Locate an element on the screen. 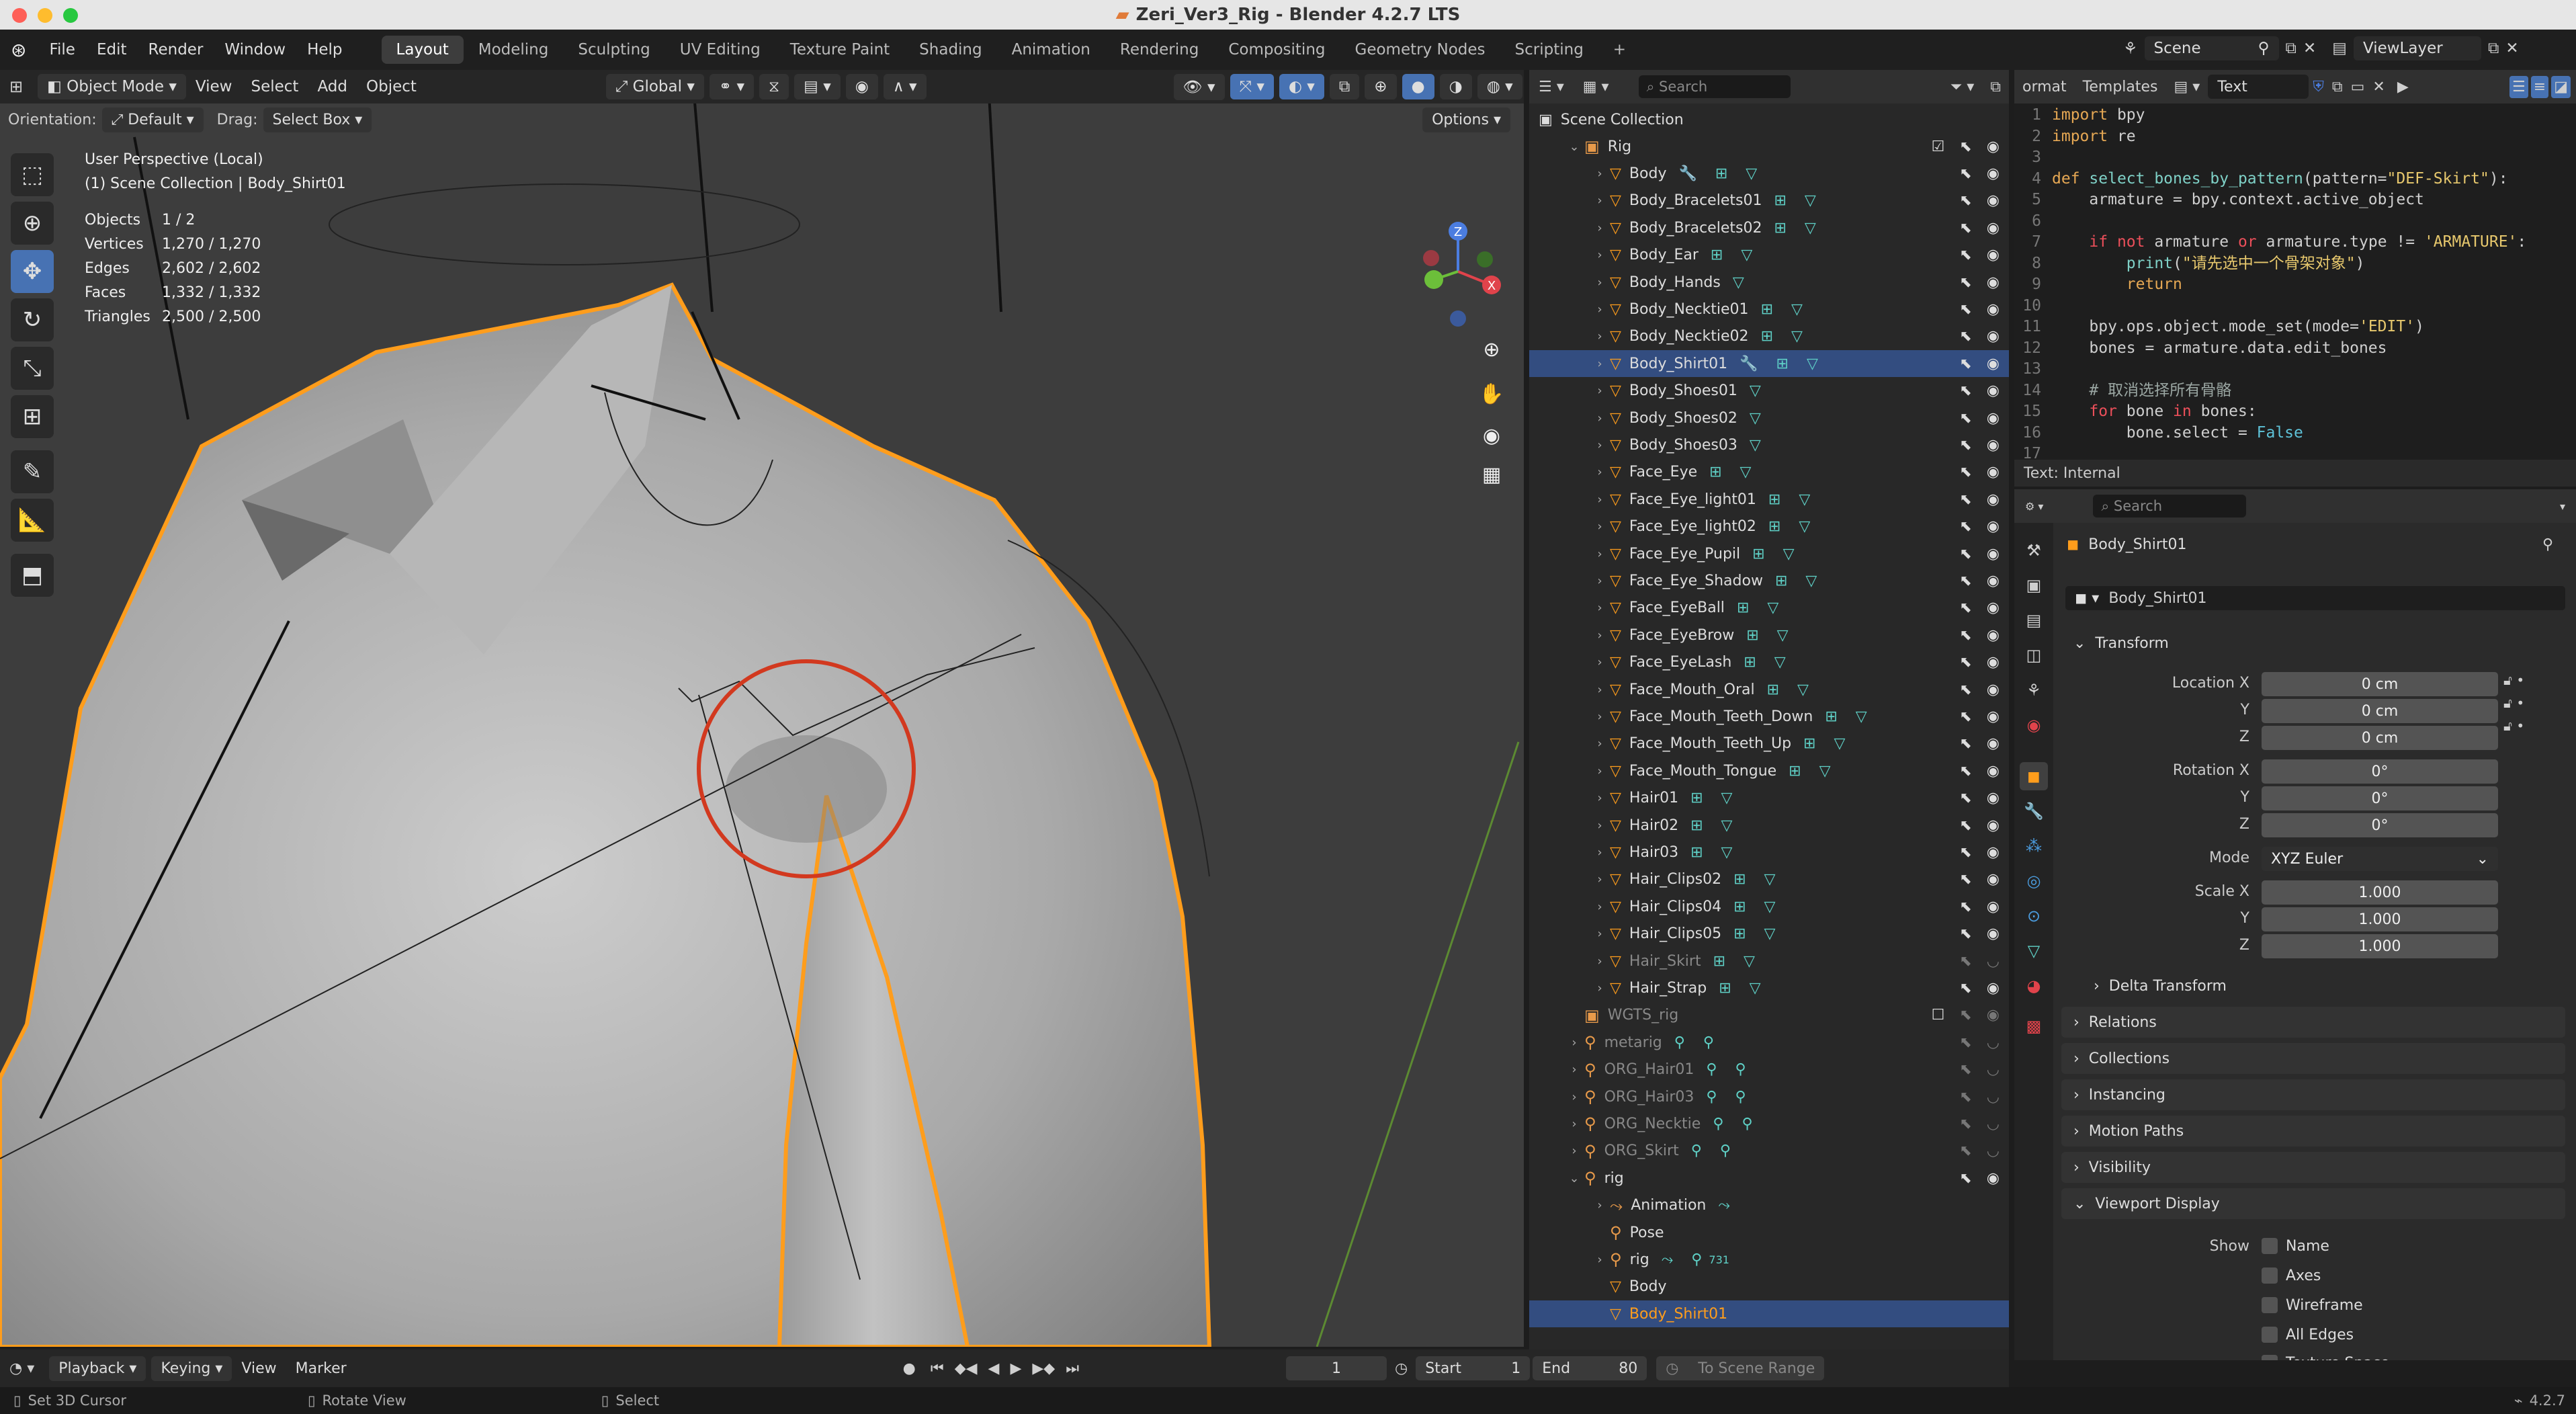 This screenshot has width=2576, height=1414. tree-row-body: ▽ Body is located at coordinates (1769, 1287).